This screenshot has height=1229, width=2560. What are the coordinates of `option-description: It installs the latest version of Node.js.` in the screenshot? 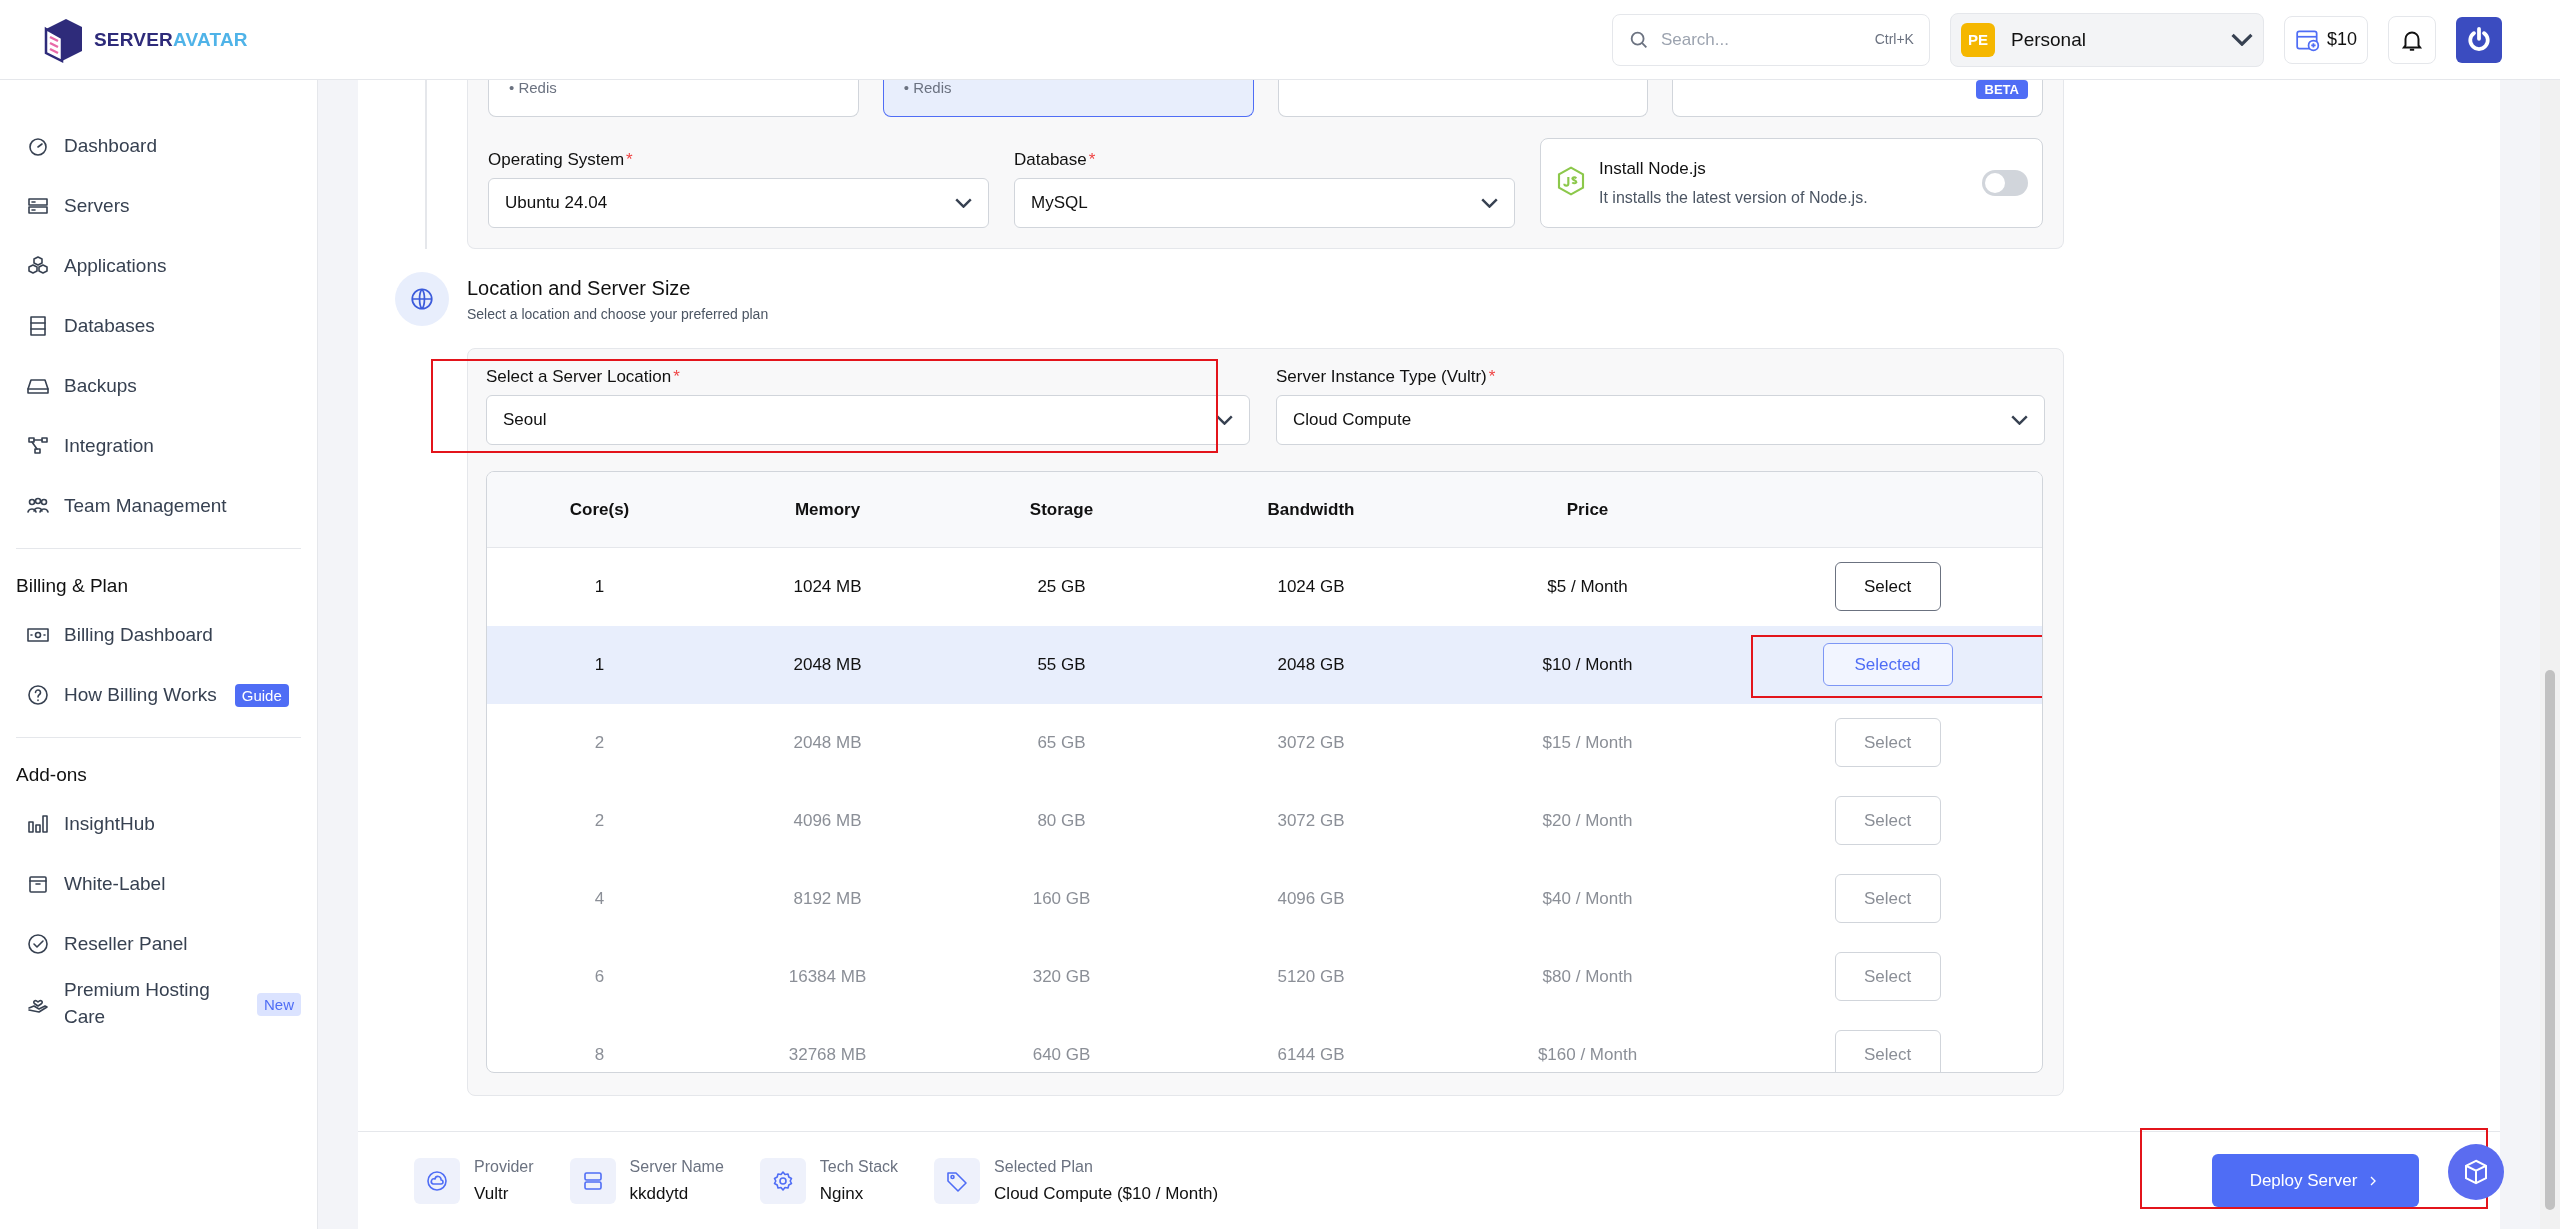 It's located at (1734, 198).